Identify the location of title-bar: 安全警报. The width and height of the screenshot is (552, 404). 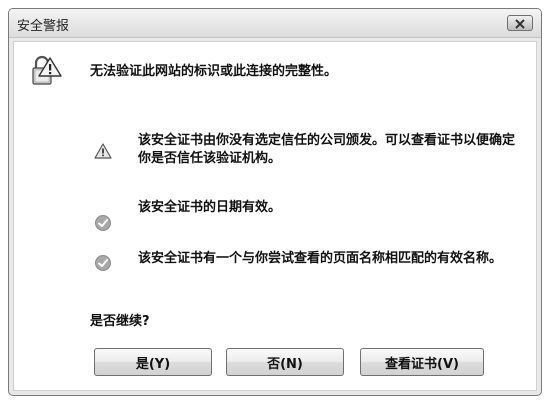
(275, 23).